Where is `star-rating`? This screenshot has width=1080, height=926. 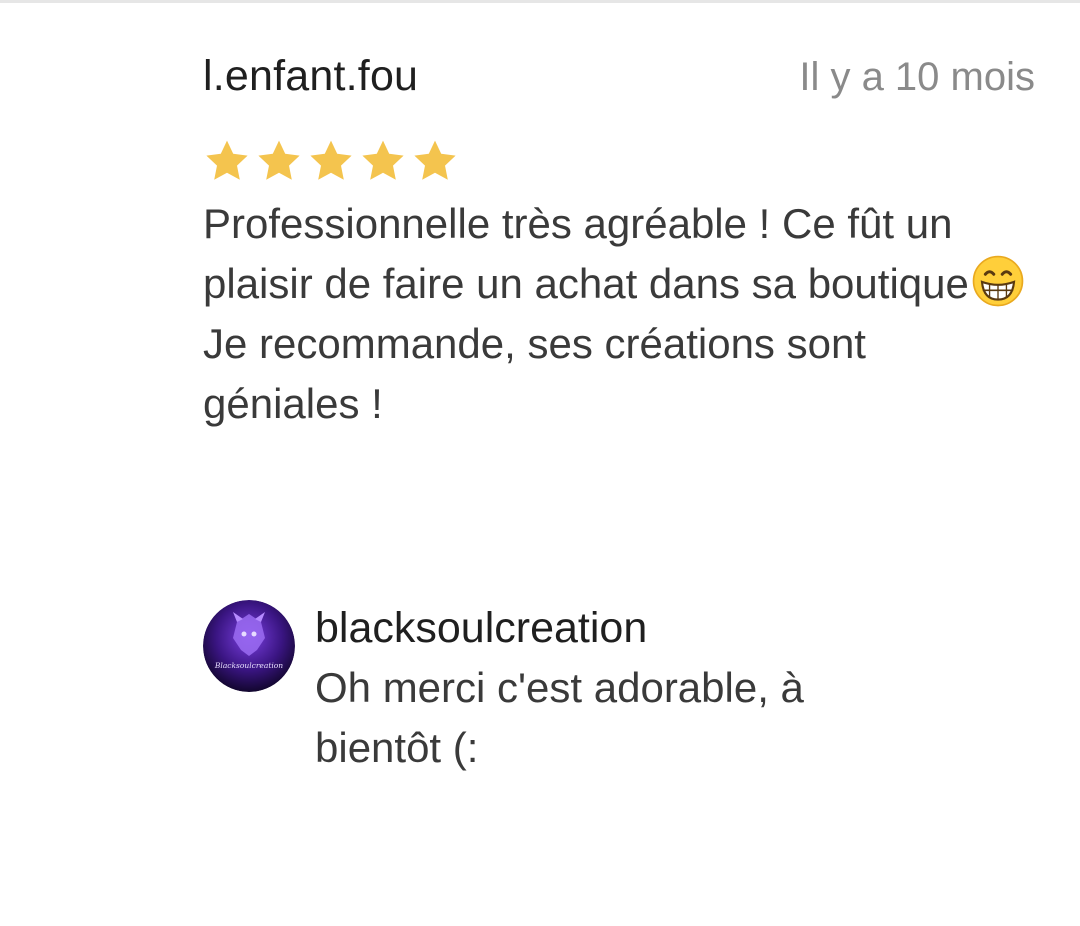
star-rating is located at coordinates (619, 161).